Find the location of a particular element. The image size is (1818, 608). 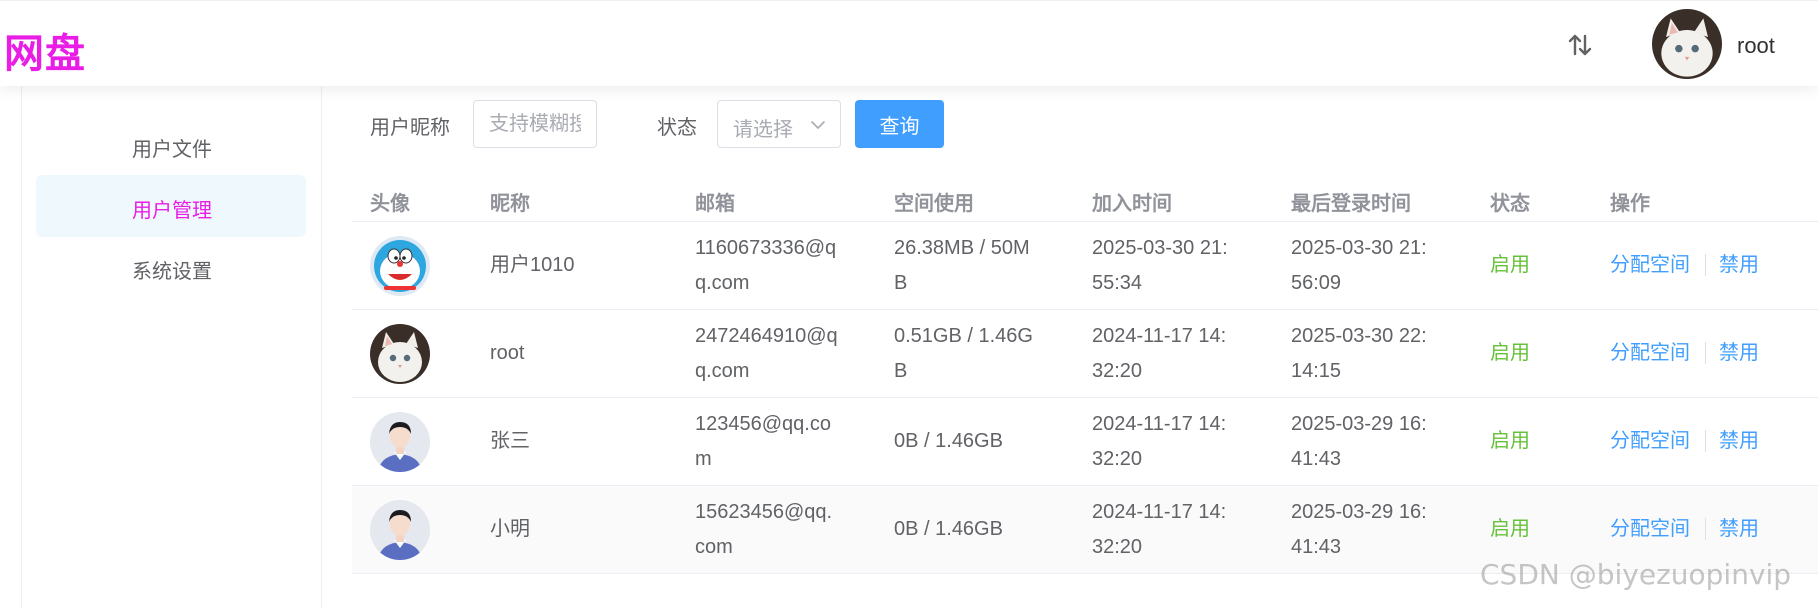

join-time-cell: 2025-03-30 21: 55:34 is located at coordinates (1160, 265).